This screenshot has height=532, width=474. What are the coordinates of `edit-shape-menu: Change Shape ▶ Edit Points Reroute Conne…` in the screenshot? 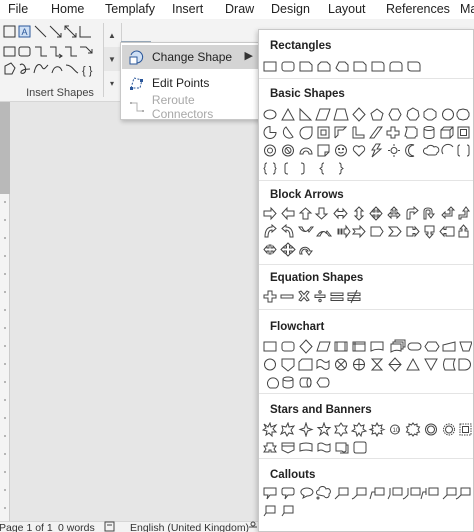 It's located at (190, 81).